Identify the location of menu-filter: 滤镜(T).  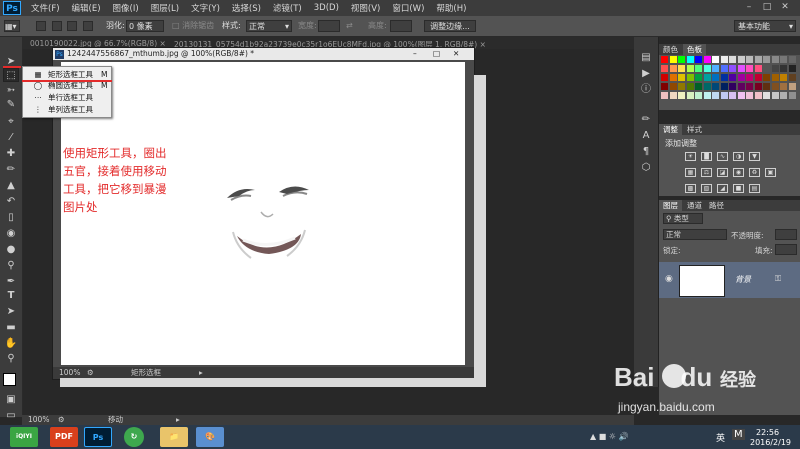
(287, 8).